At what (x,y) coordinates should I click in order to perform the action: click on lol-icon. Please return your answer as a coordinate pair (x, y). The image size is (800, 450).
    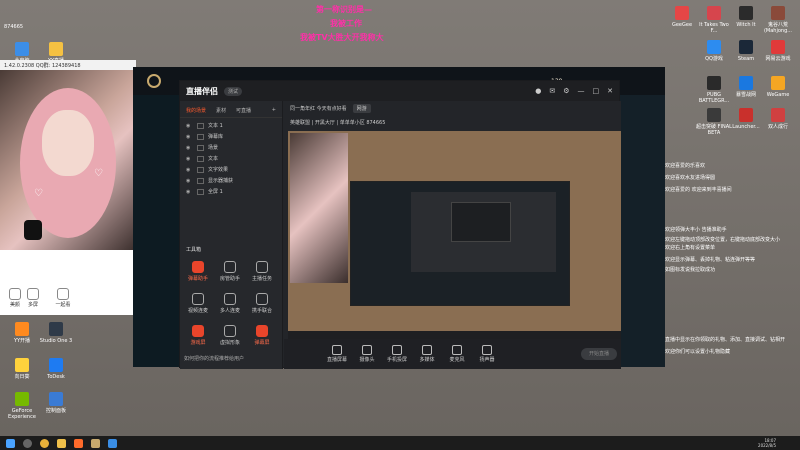
    Looking at the image, I should click on (95, 443).